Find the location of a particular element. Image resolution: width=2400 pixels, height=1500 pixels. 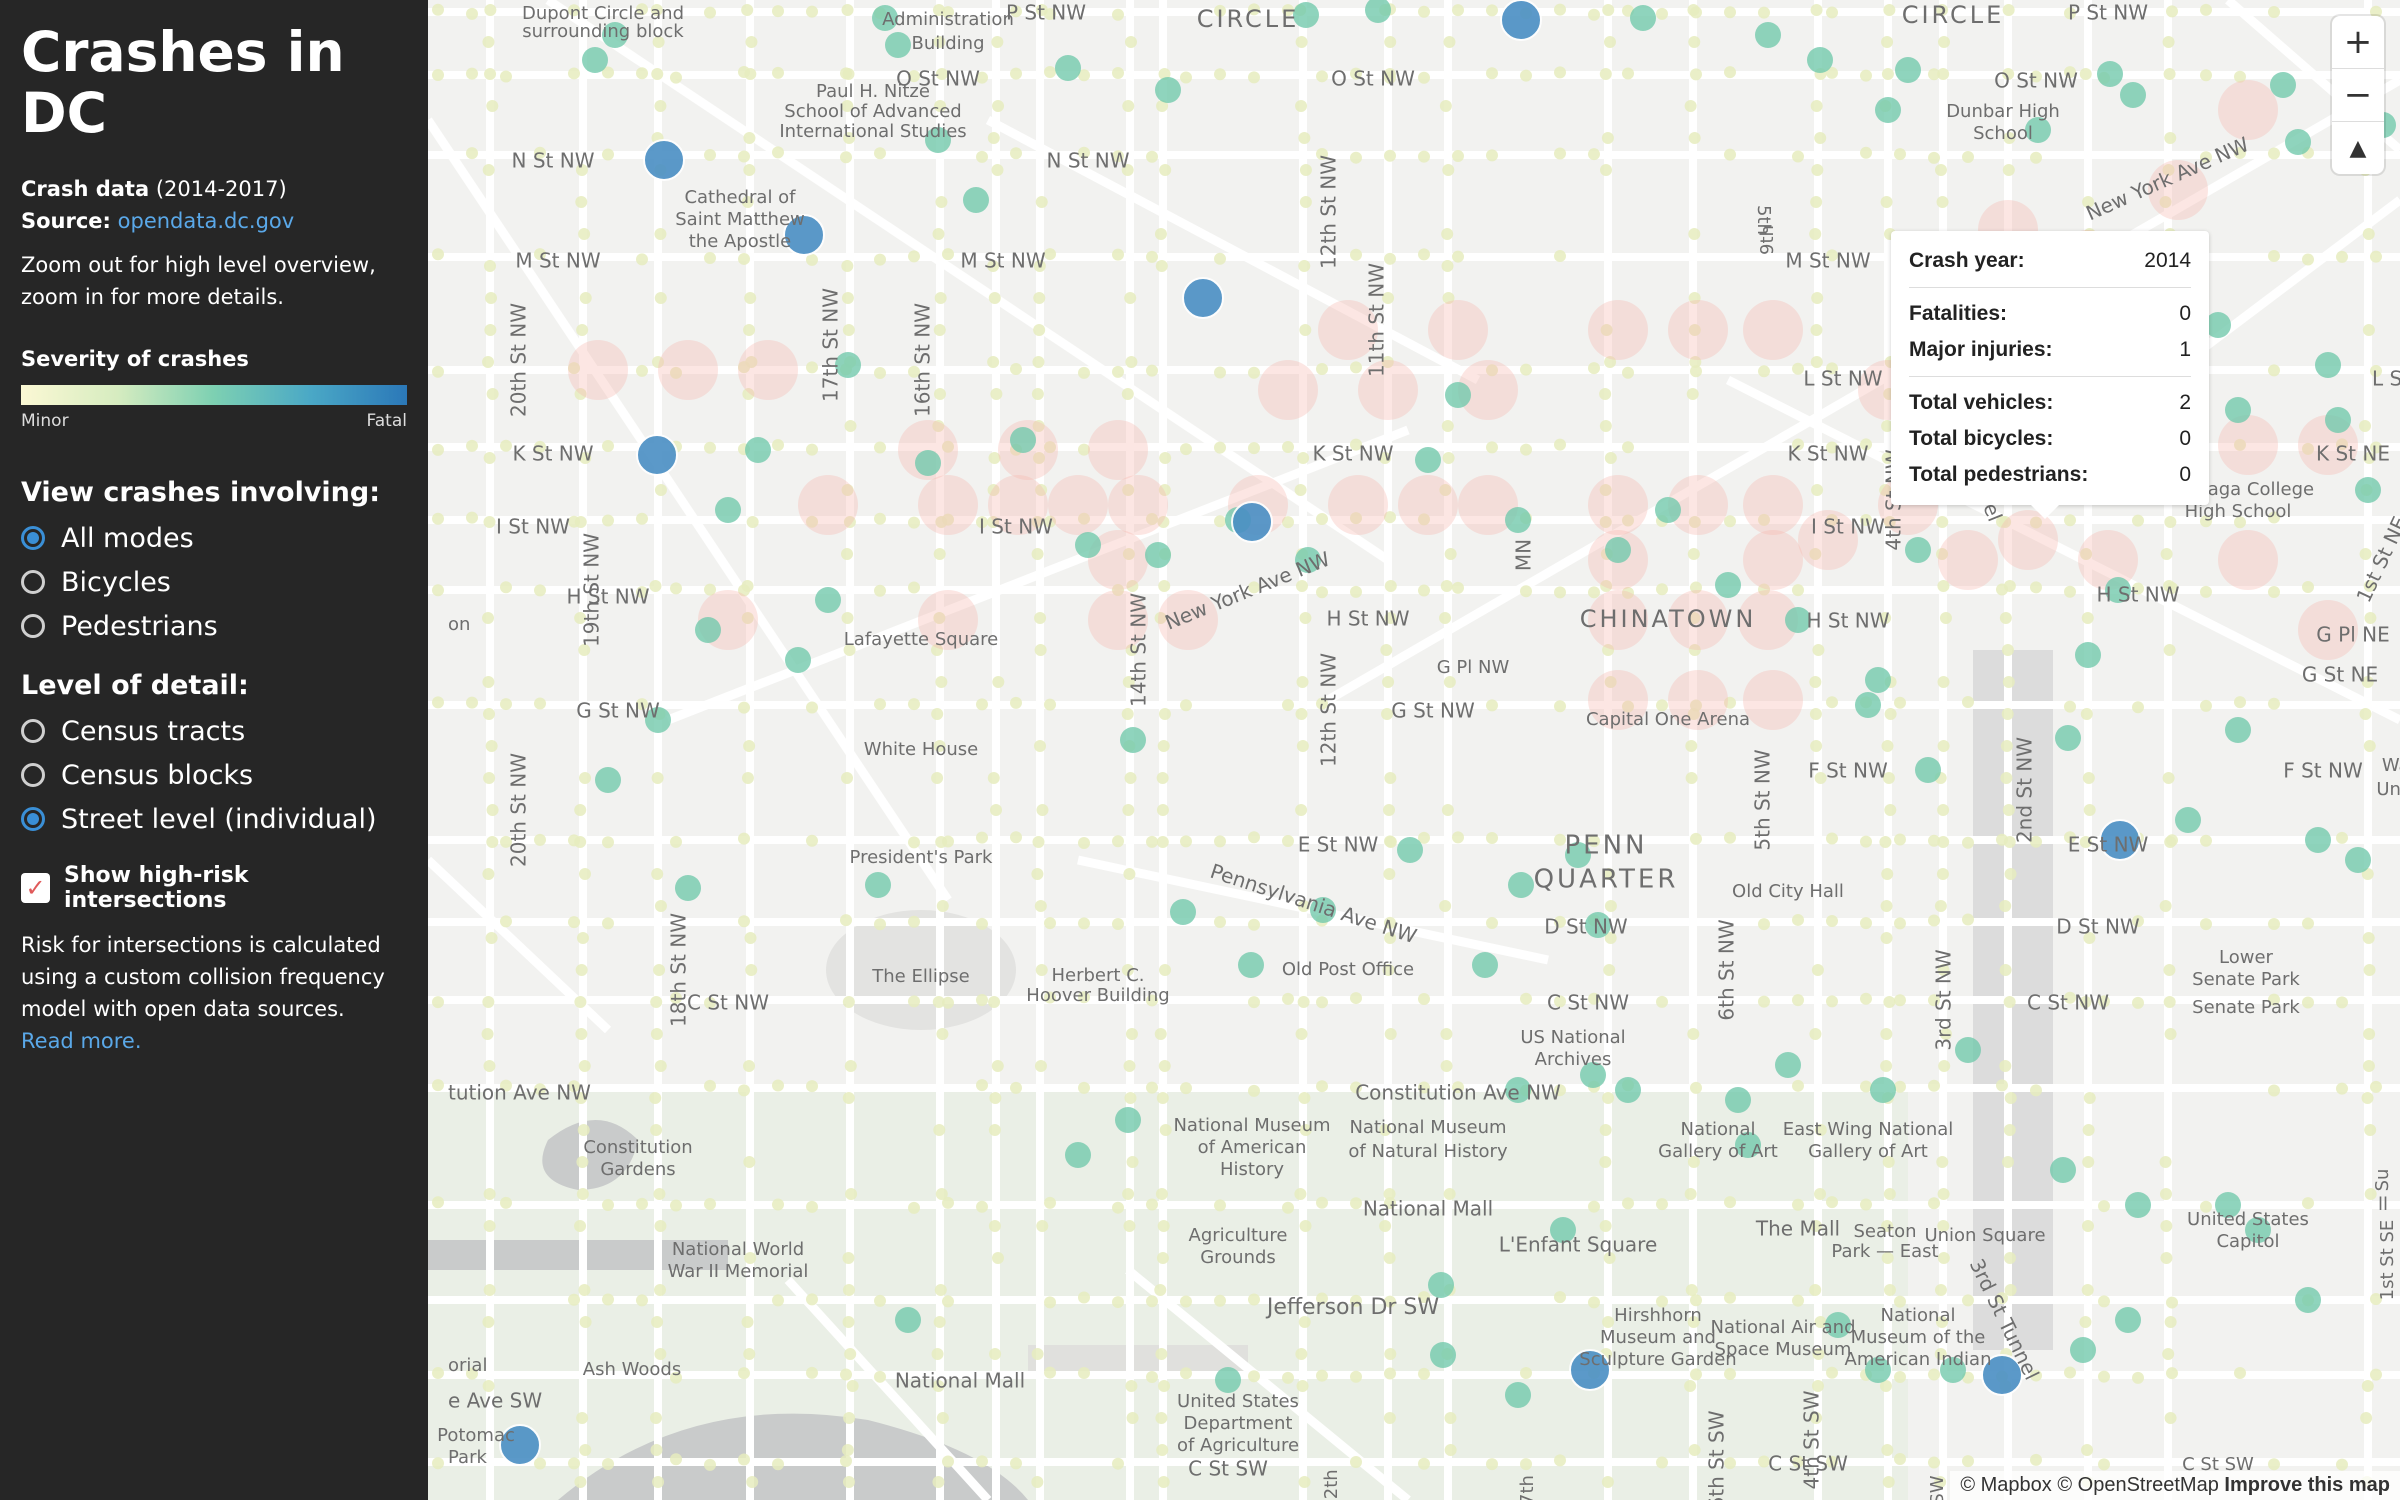

compass-icon: ▲ is located at coordinates (2358, 148).